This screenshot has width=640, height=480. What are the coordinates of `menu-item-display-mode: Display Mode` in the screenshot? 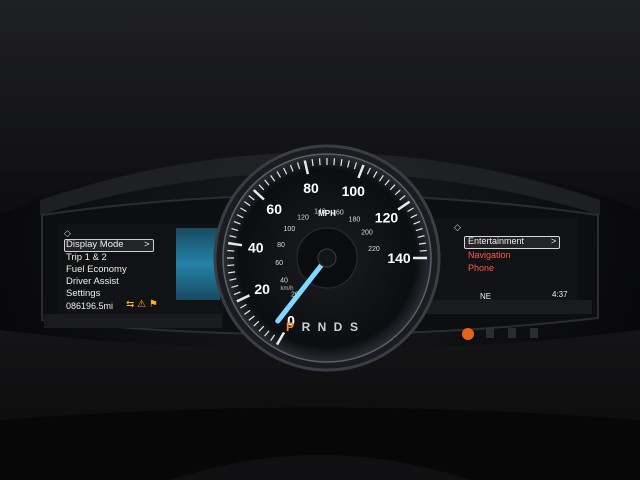 It's located at (95, 244).